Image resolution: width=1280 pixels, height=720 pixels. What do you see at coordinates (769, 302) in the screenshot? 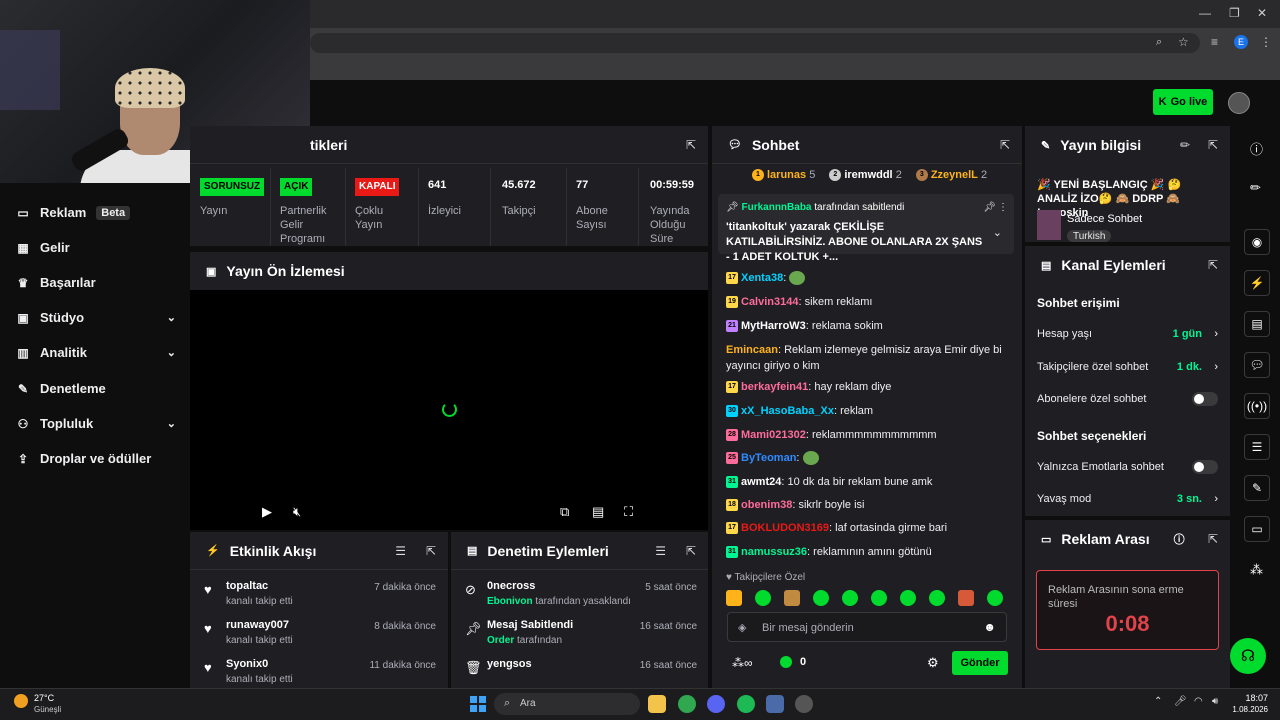
I see `chat-username: Calvin3144` at bounding box center [769, 302].